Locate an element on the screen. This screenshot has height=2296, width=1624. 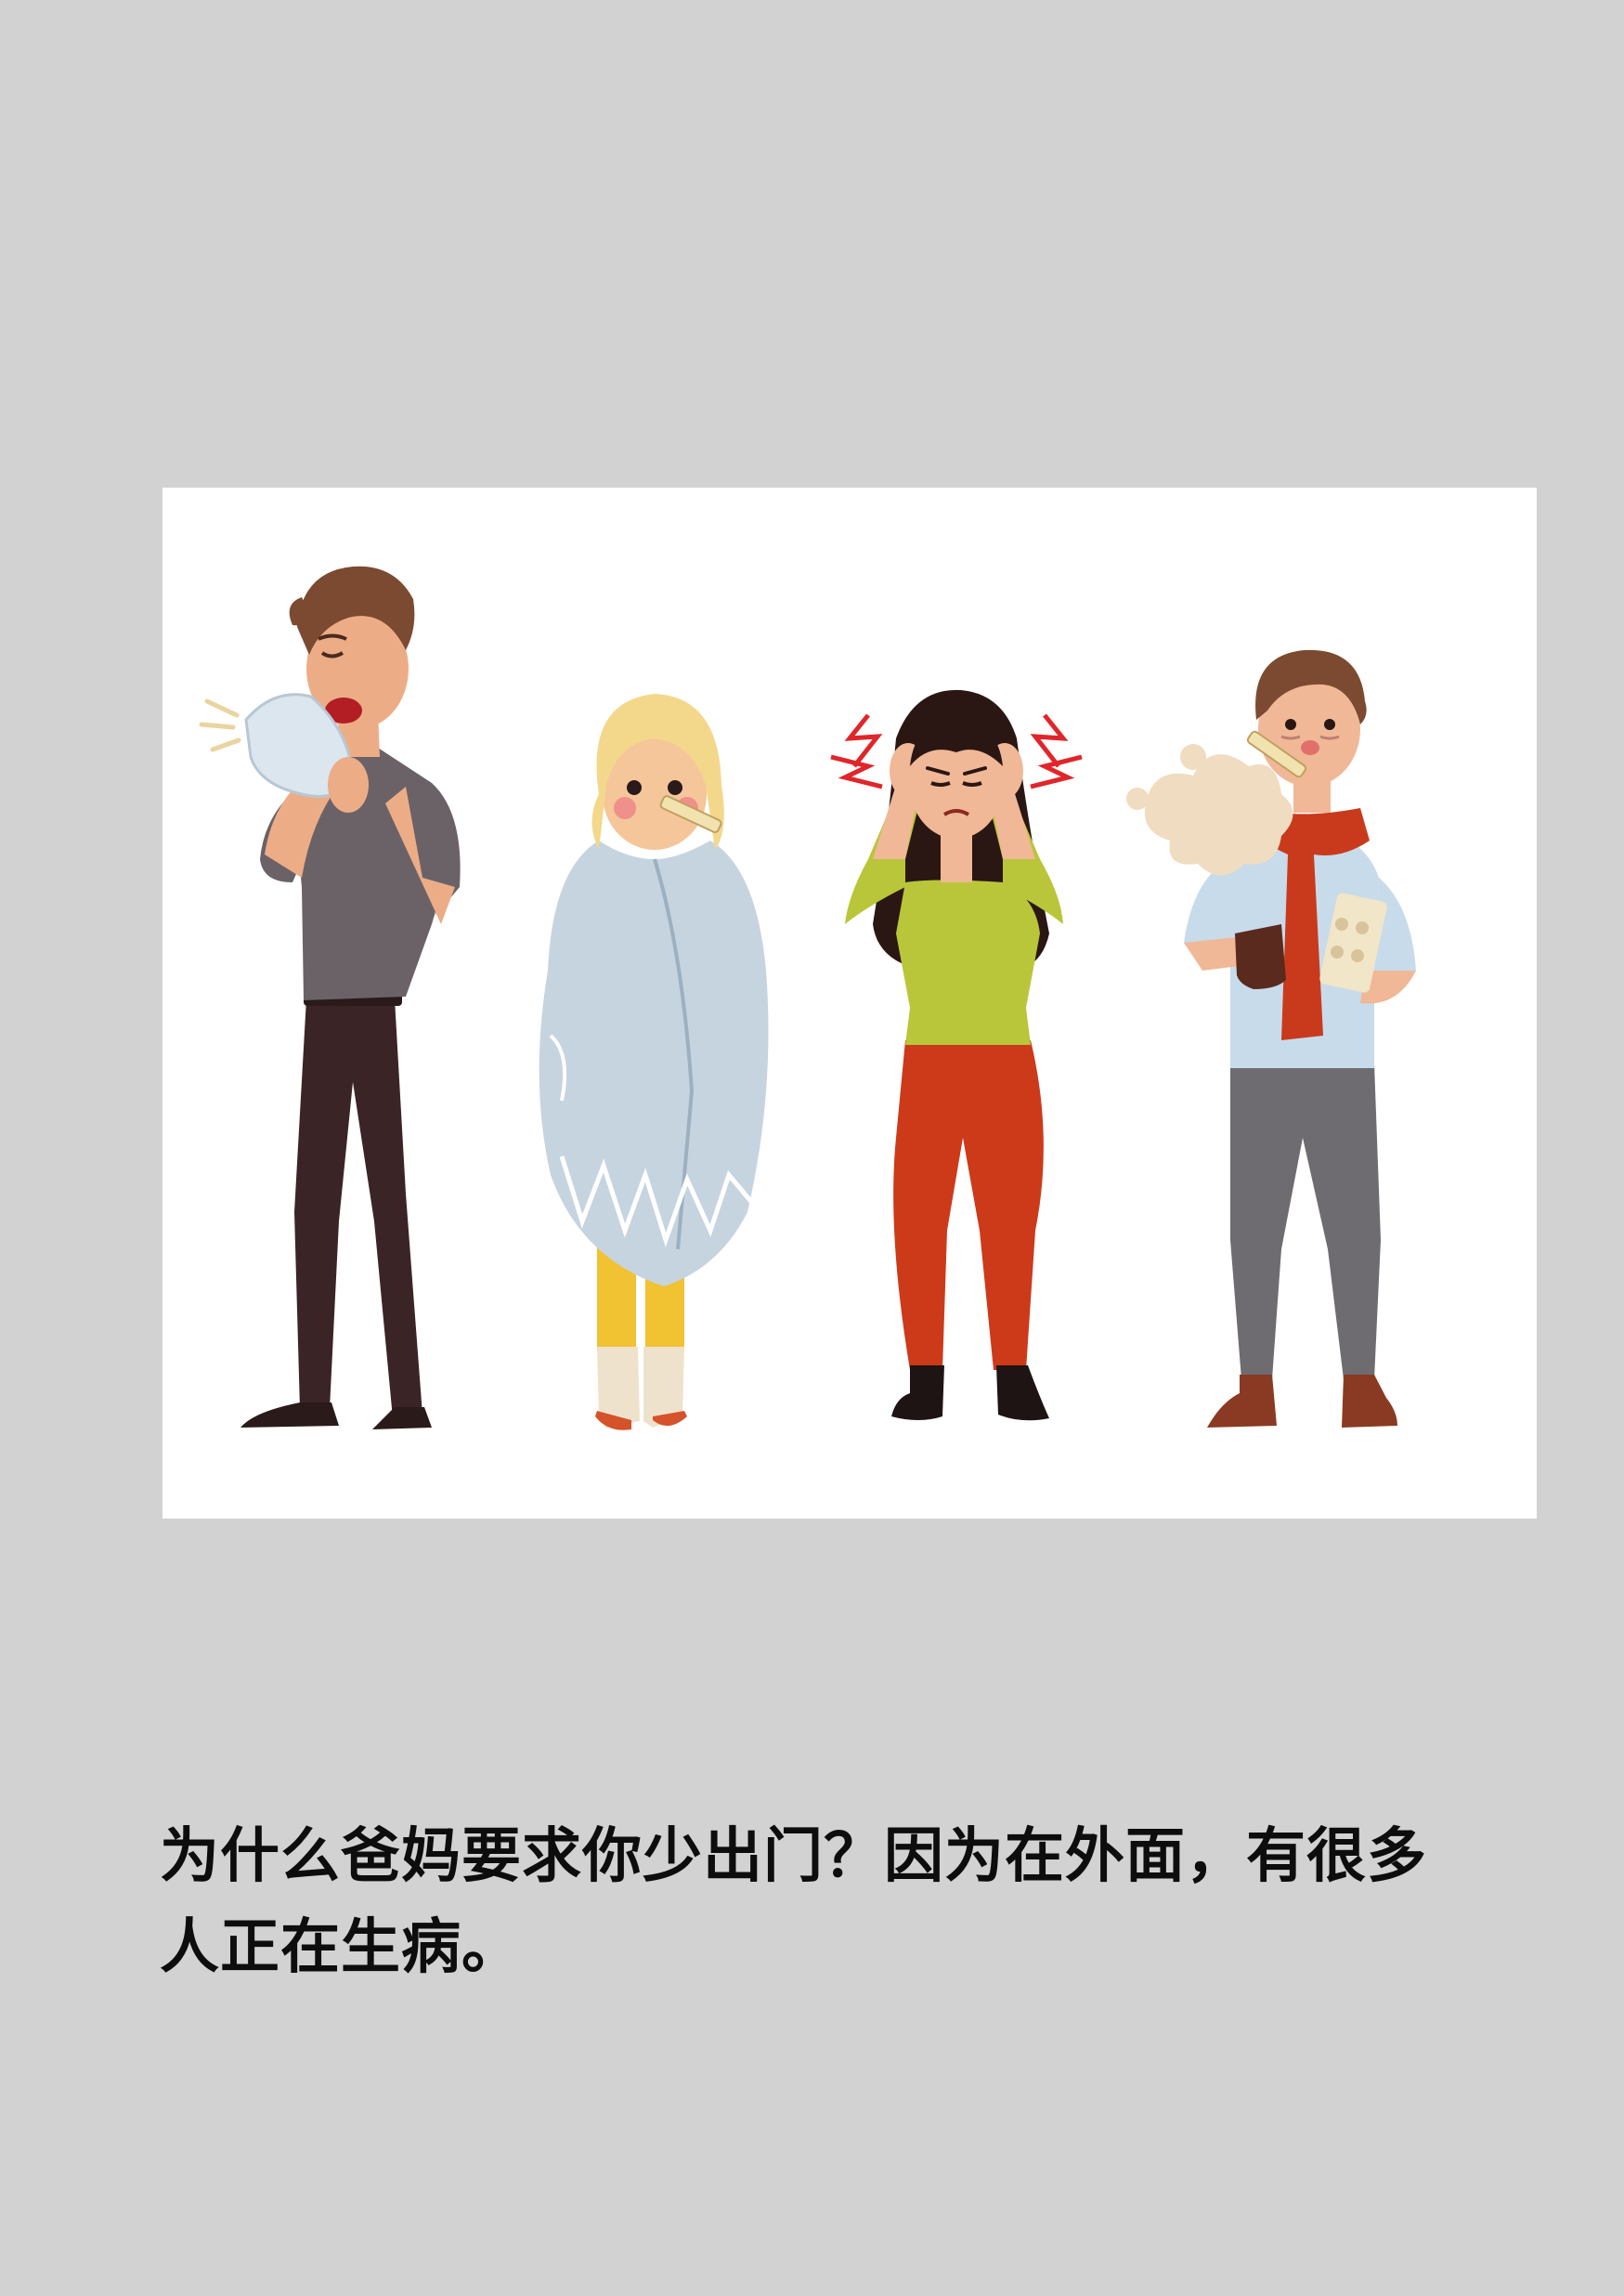
man-with-thermometer-icon is located at coordinates (1271, 1038).